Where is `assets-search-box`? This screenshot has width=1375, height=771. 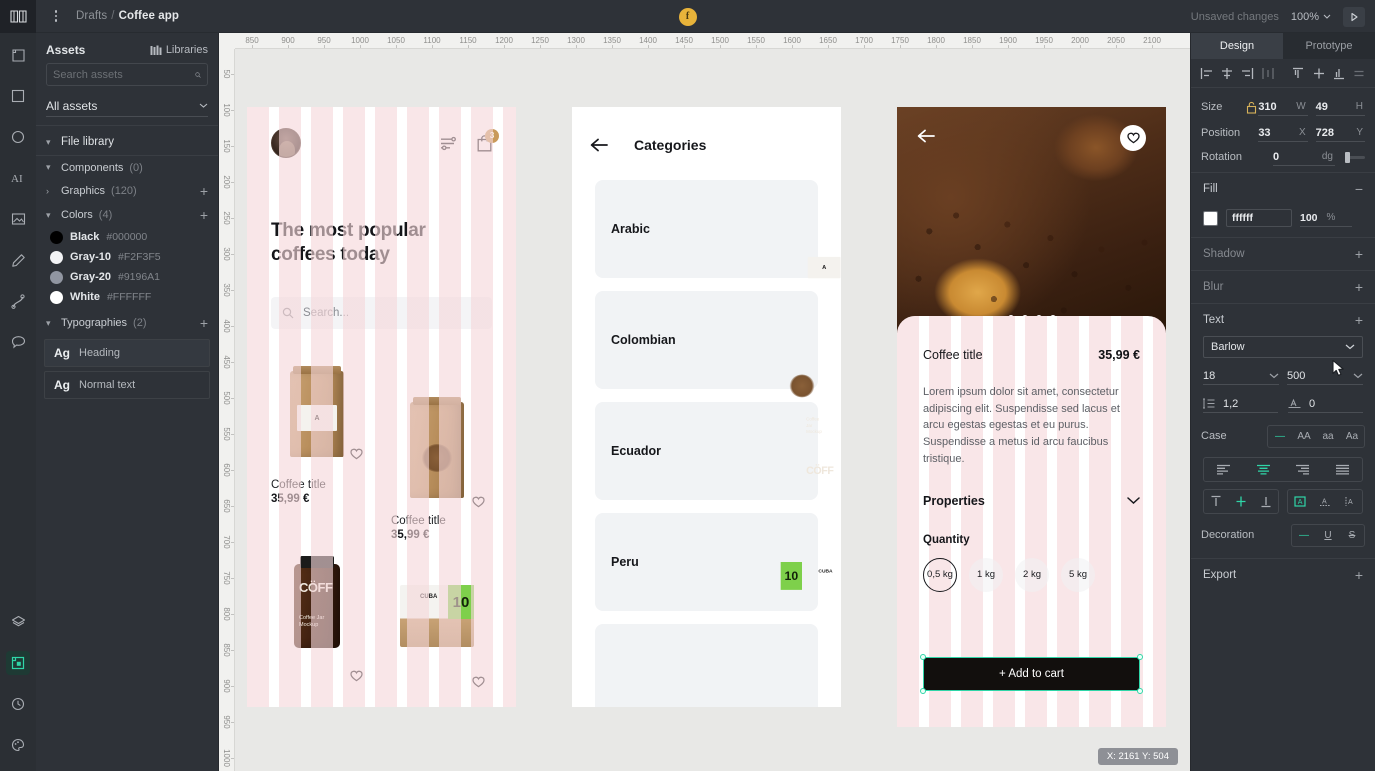
assets-search-box is located at coordinates (127, 74).